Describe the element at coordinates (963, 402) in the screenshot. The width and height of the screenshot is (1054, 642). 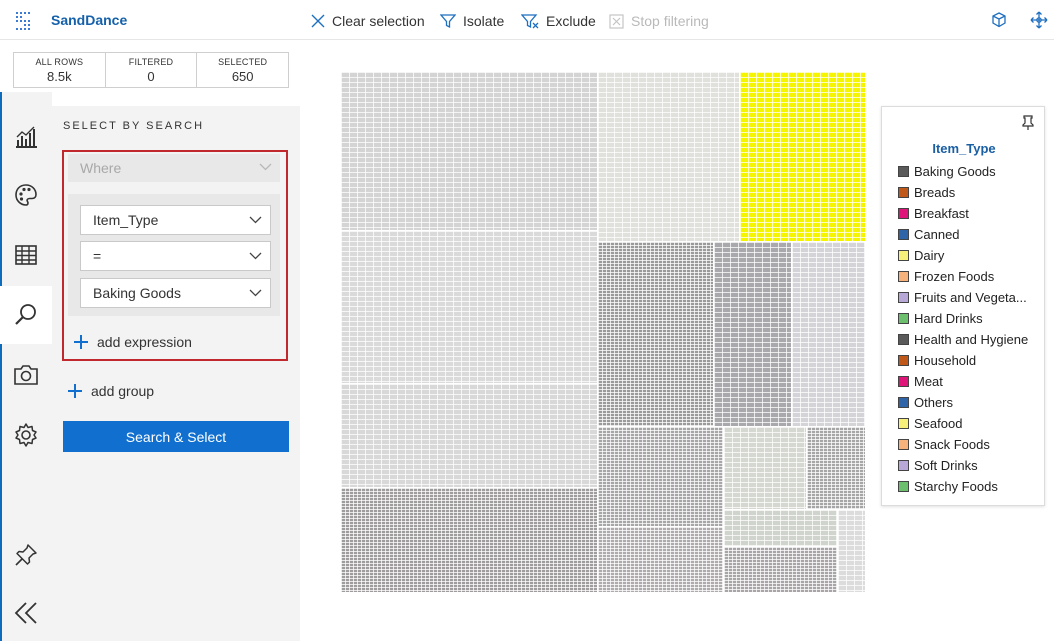
I see `legend-item: Others` at that location.